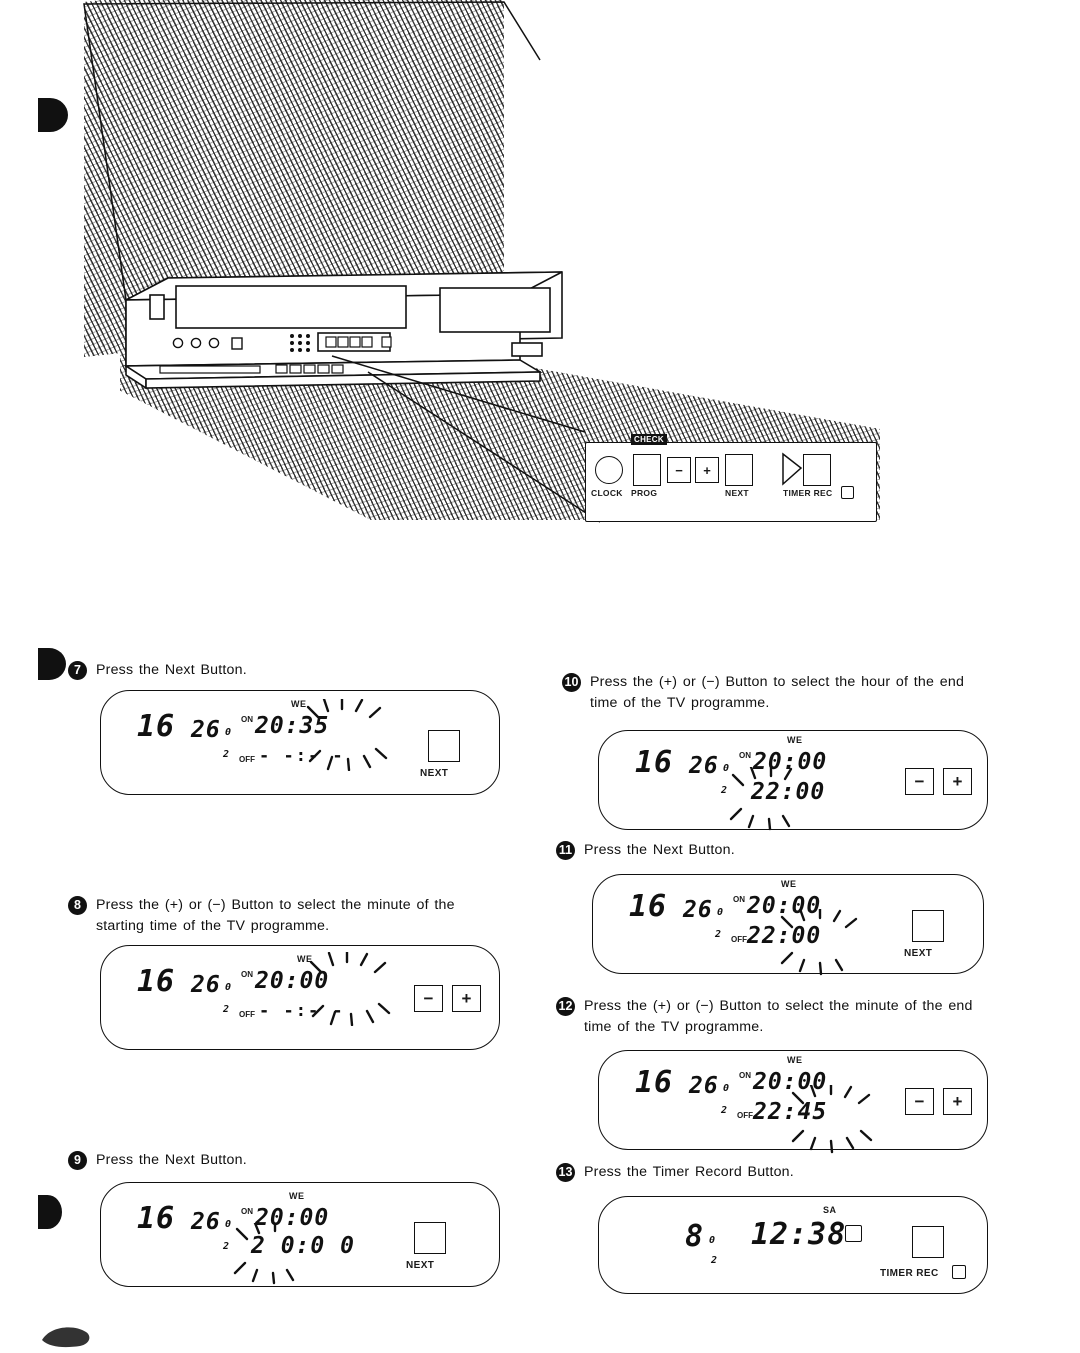 This screenshot has height=1353, width=1080. Describe the element at coordinates (299, 704) in the screenshot. I see `step-7-day: WE` at that location.